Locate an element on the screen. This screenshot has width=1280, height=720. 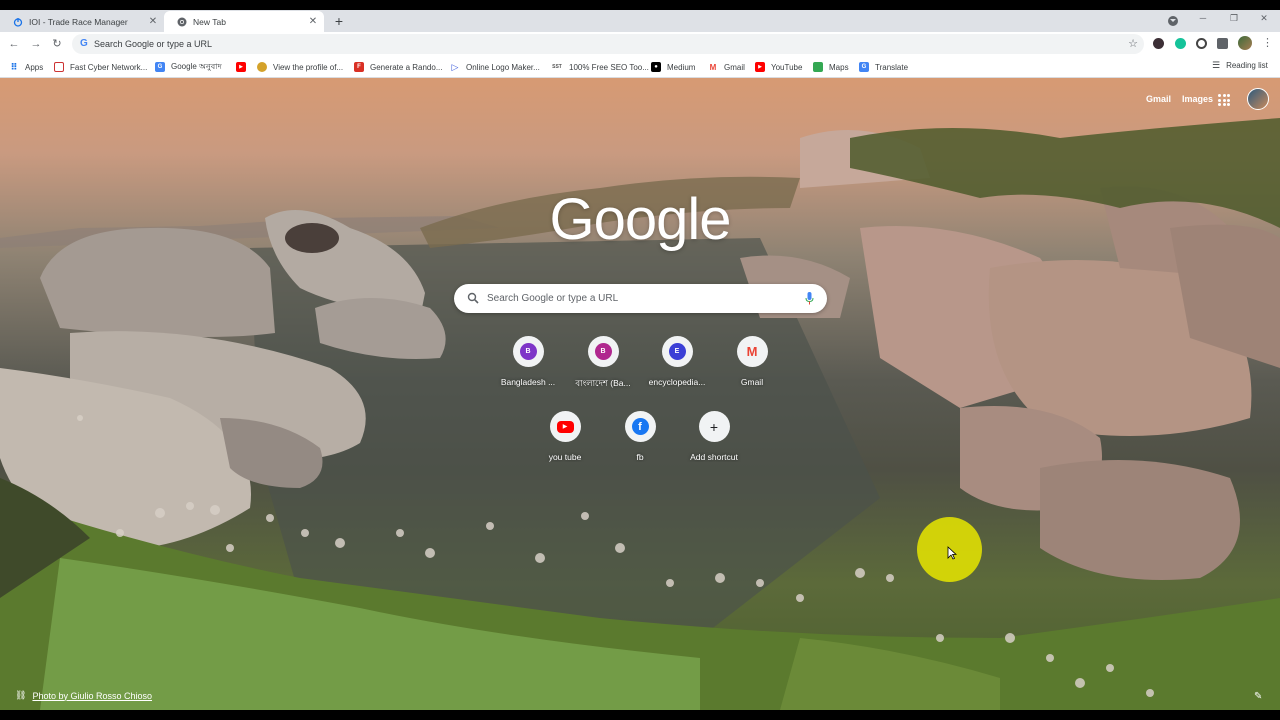
link-icon: ⛓ is located at coordinates (21, 695).